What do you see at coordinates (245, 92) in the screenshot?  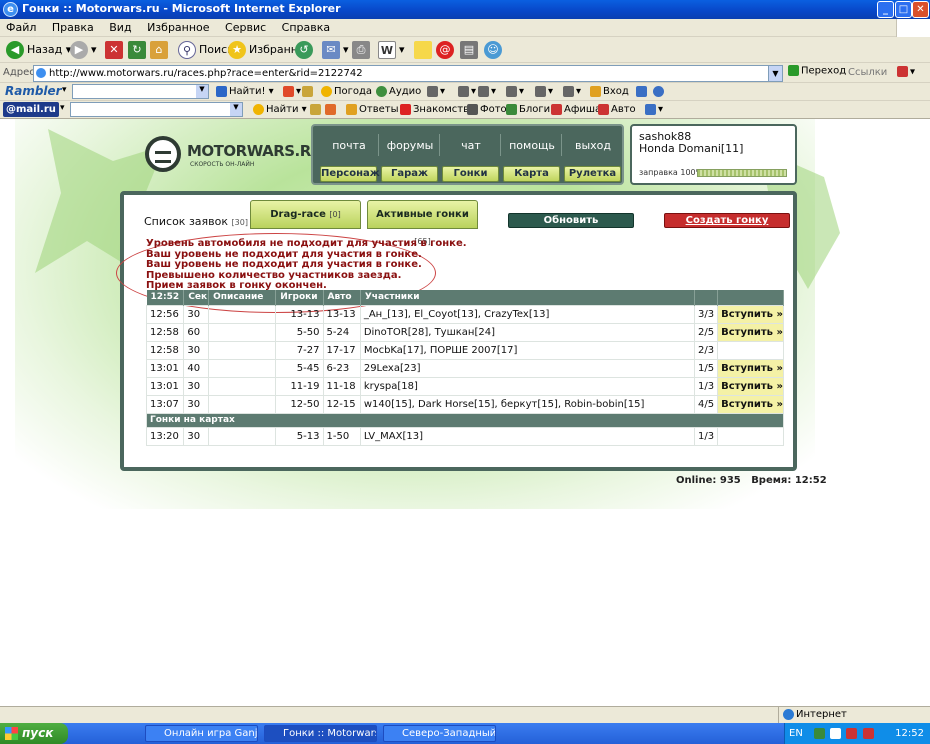 I see `rambler-find-button: Найти! ▾` at bounding box center [245, 92].